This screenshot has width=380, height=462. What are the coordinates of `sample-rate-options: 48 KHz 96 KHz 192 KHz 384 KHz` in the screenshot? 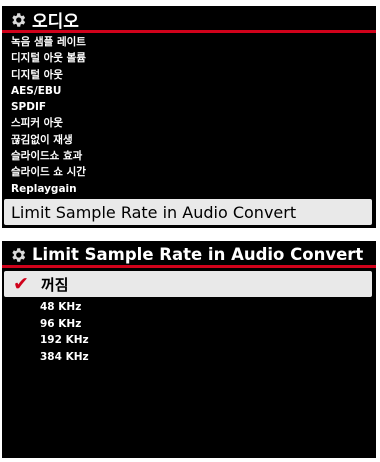 It's located at (189, 332).